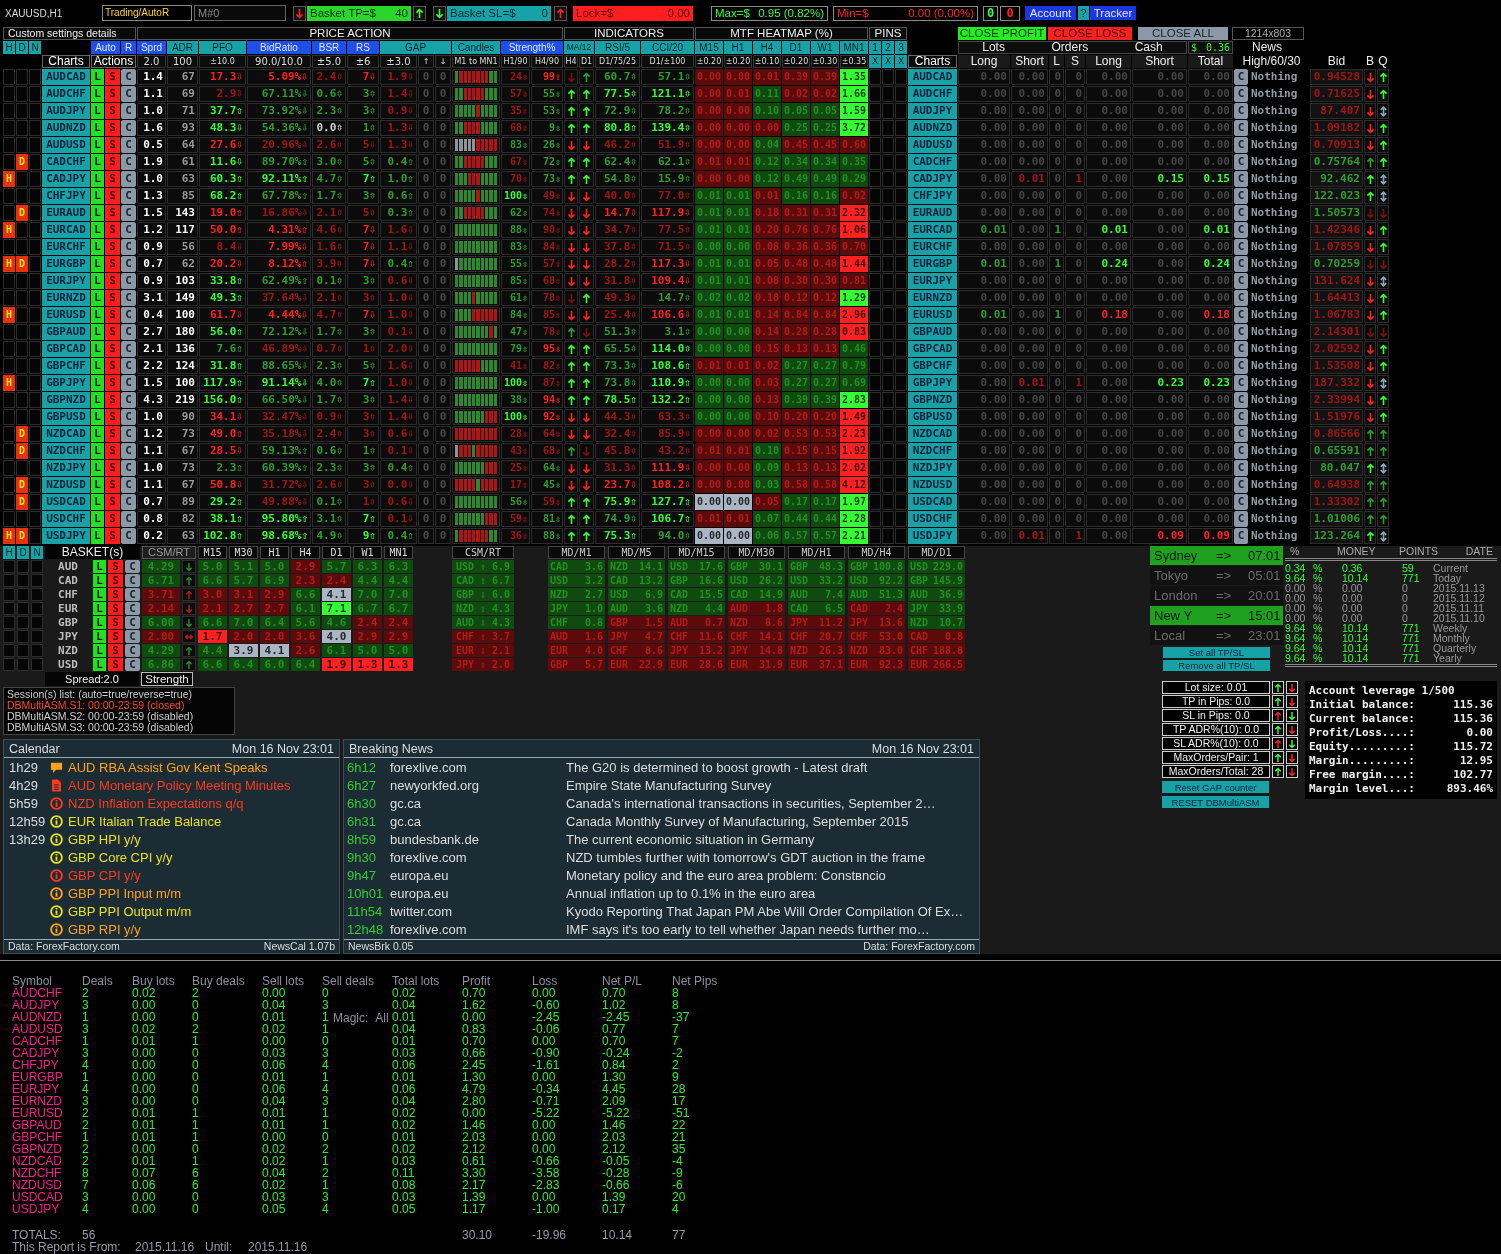 The height and width of the screenshot is (1254, 1501). What do you see at coordinates (66, 502) in the screenshot?
I see `symbol-button: USDCAD` at bounding box center [66, 502].